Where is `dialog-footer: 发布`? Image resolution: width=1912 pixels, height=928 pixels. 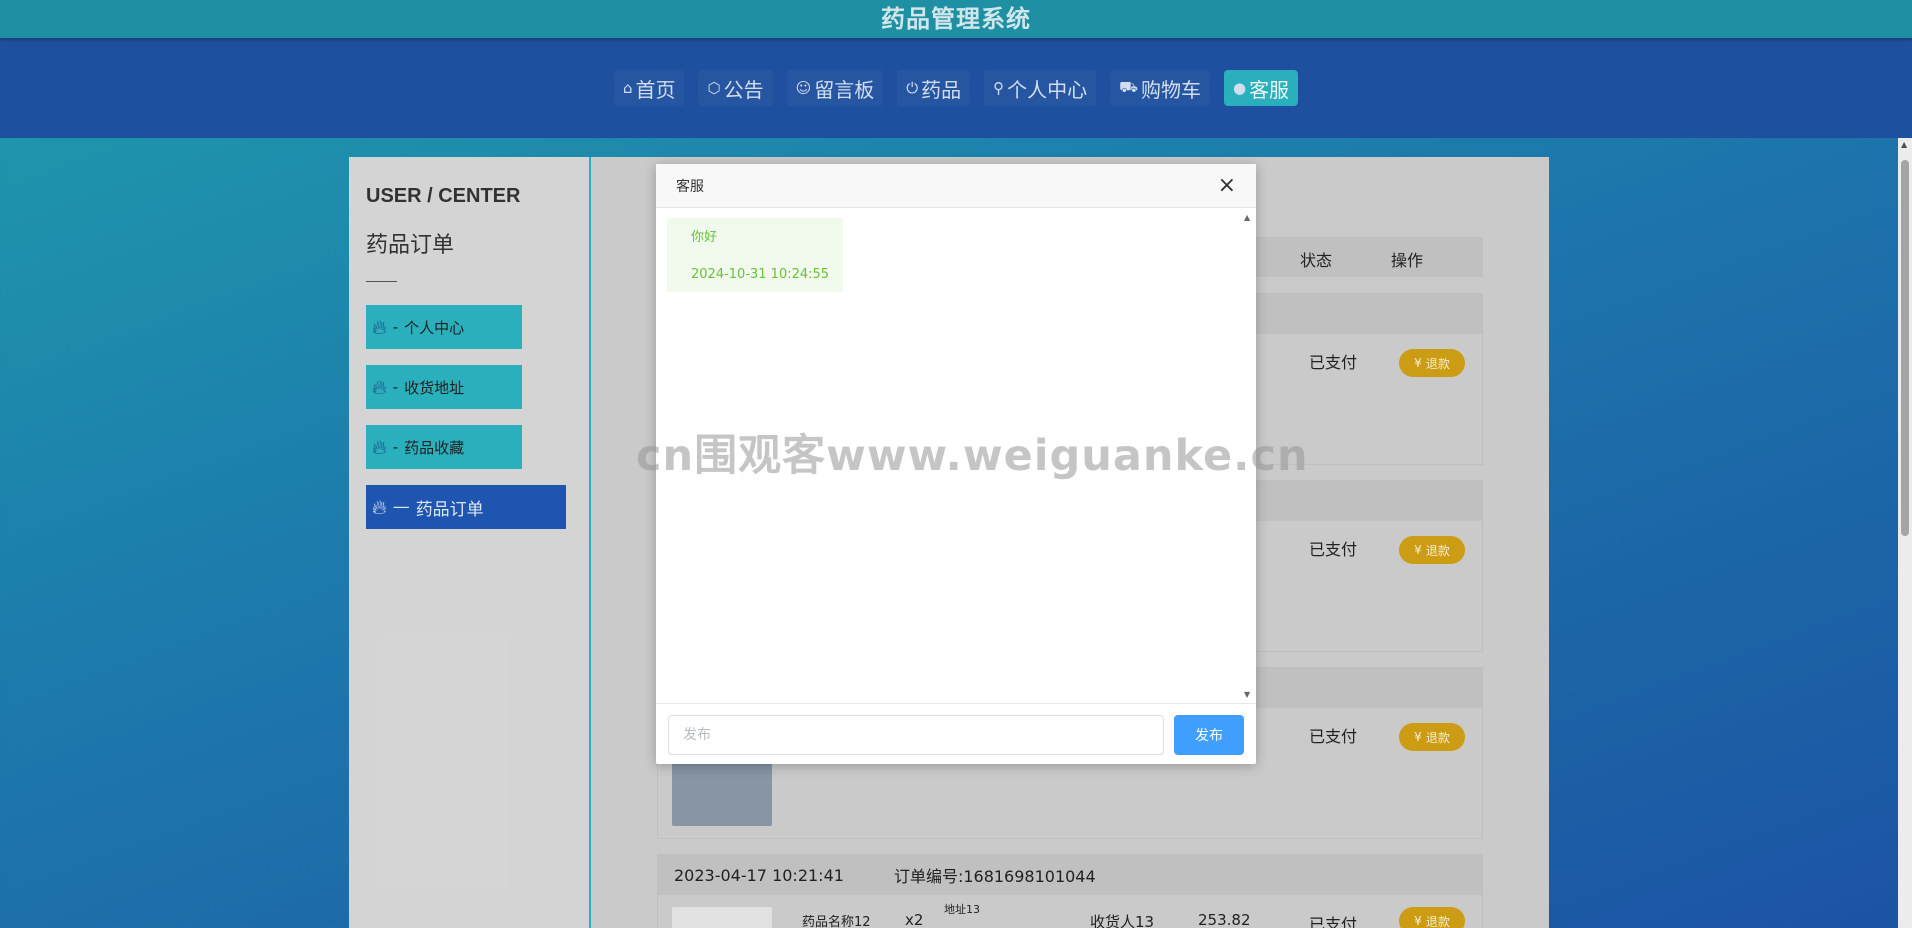 dialog-footer: 发布 is located at coordinates (956, 733).